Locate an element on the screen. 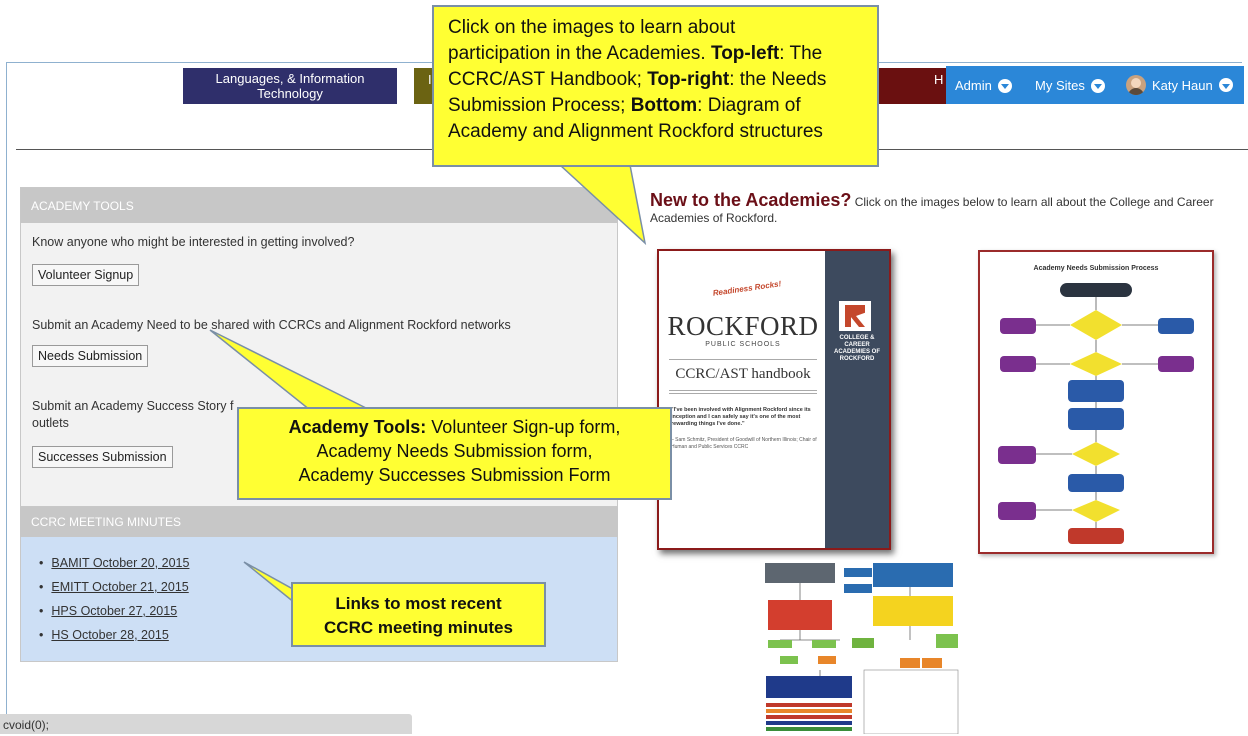 The width and height of the screenshot is (1248, 736). callout-line: CCRC/AST Handbook; Top-right: the Needs is located at coordinates (637, 79).